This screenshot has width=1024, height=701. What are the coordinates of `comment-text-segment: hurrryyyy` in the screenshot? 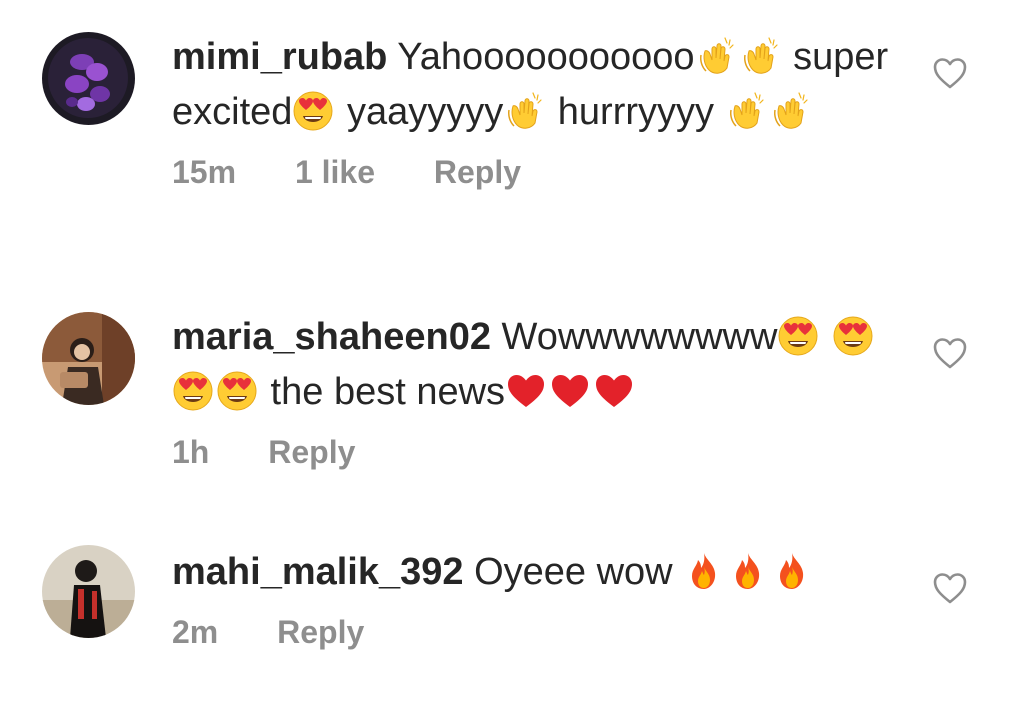 It's located at (636, 112).